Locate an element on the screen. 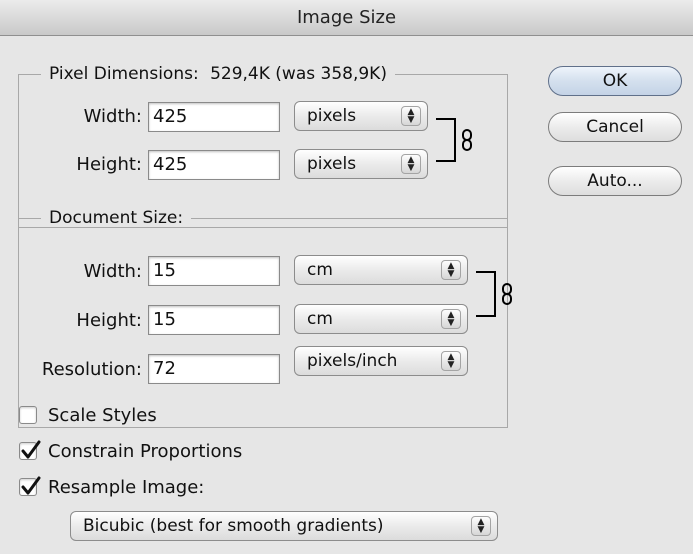 Image resolution: width=693 pixels, height=554 pixels. constrain-proportions-checkbox is located at coordinates (30, 450).